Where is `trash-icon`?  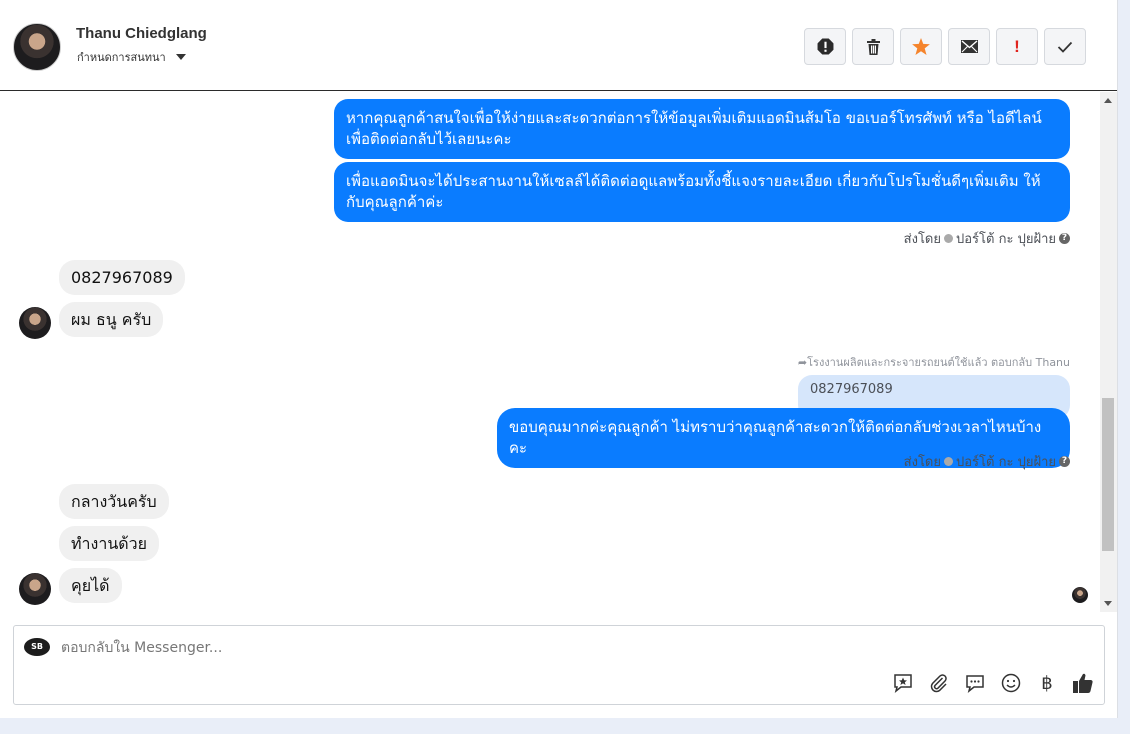
trash-icon is located at coordinates (873, 46).